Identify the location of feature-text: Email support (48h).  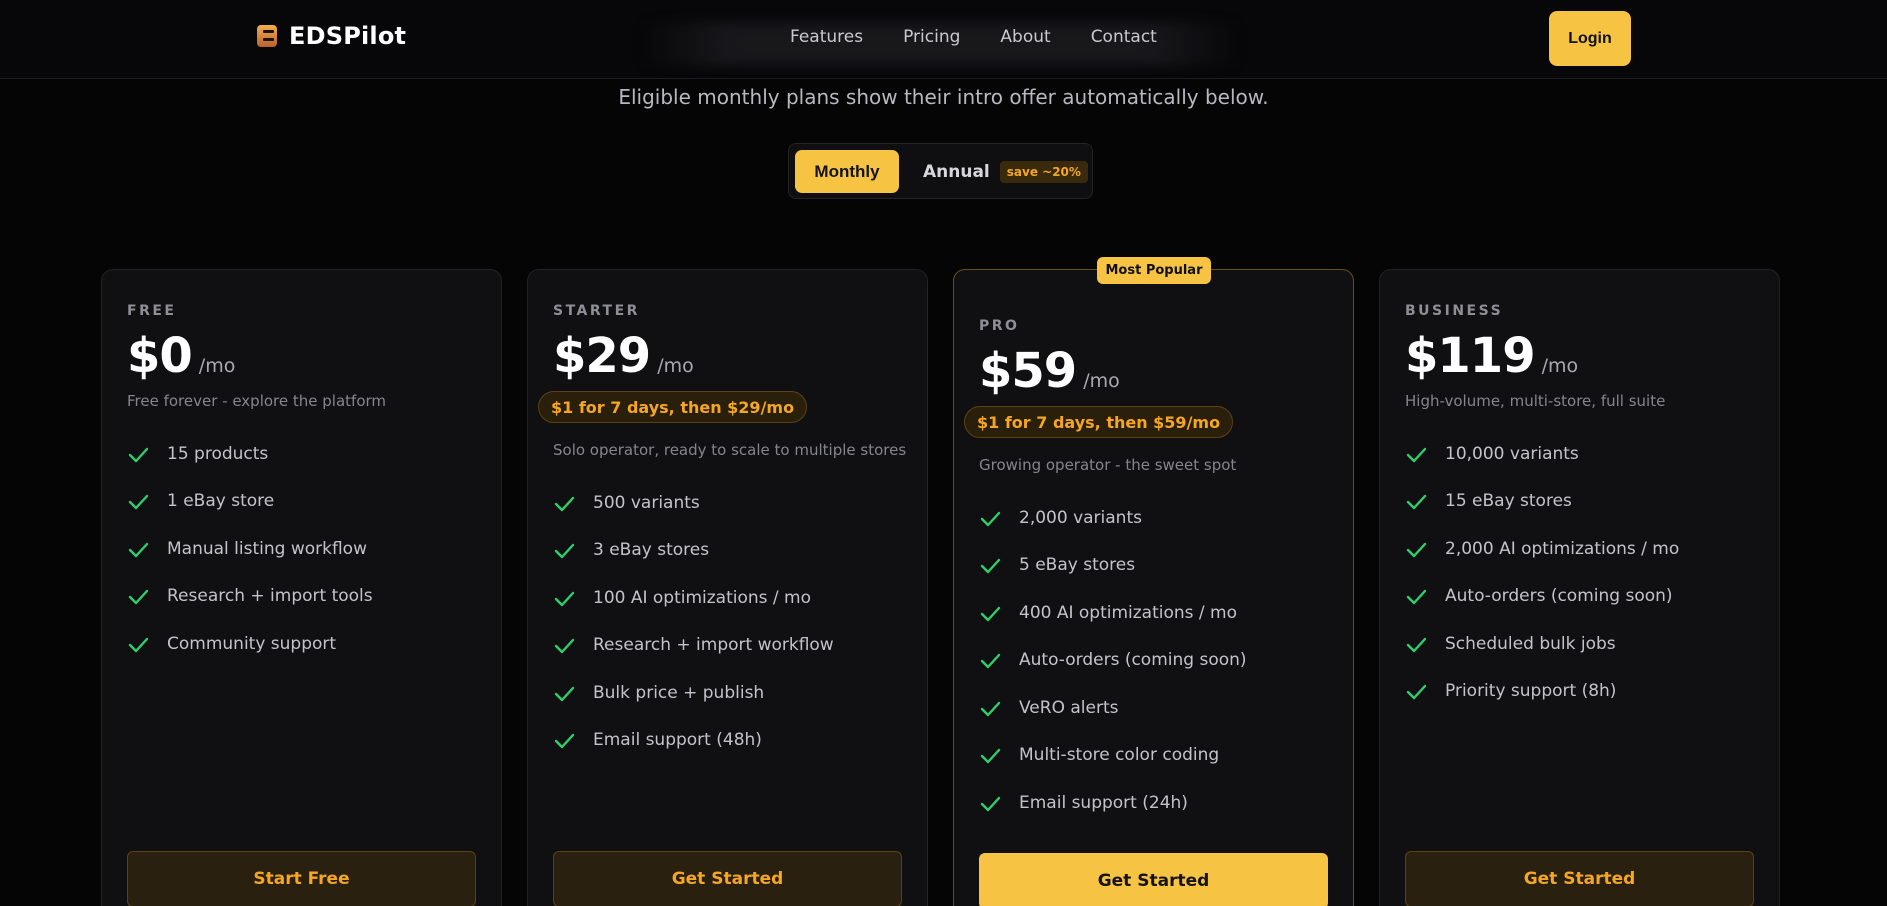
(677, 740).